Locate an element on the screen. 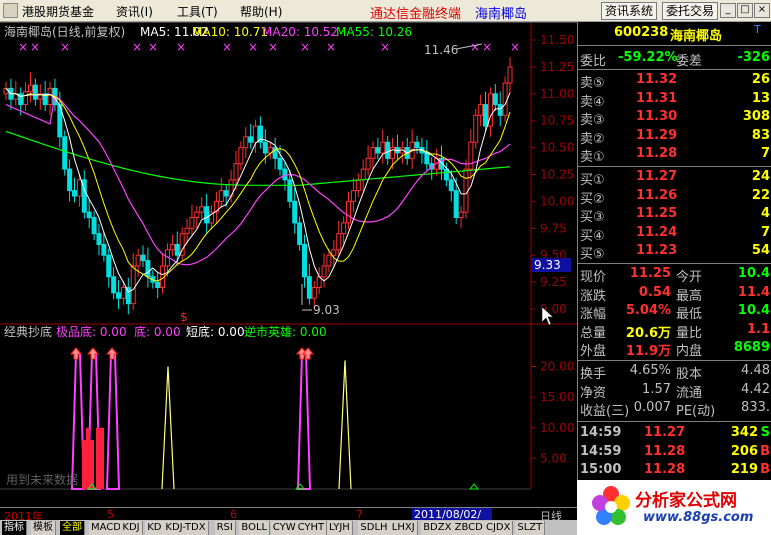 Image resolution: width=771 pixels, height=535 pixels. fund-label: 收益(三) is located at coordinates (605, 411).